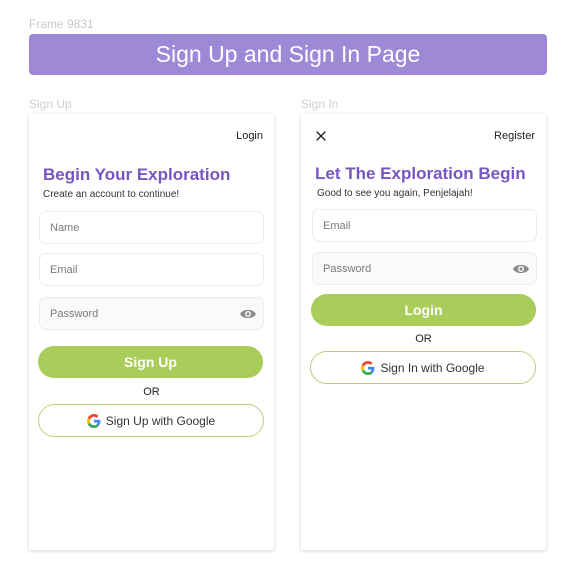 Image resolution: width=583 pixels, height=573 pixels. I want to click on signin-password-field, so click(424, 268).